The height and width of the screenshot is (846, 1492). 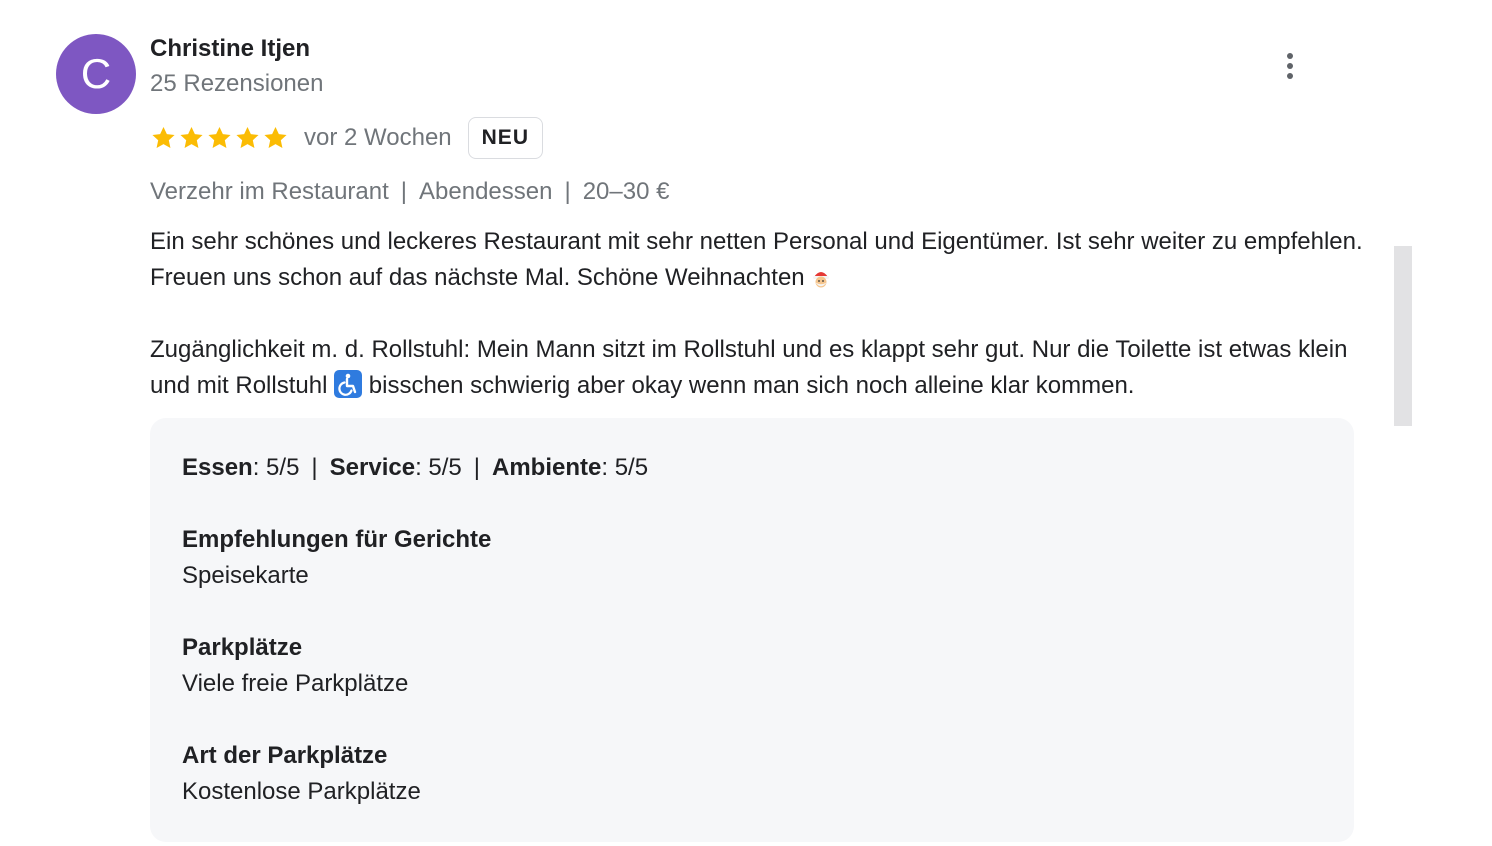 I want to click on detail-label: Parkplätze, so click(x=242, y=647).